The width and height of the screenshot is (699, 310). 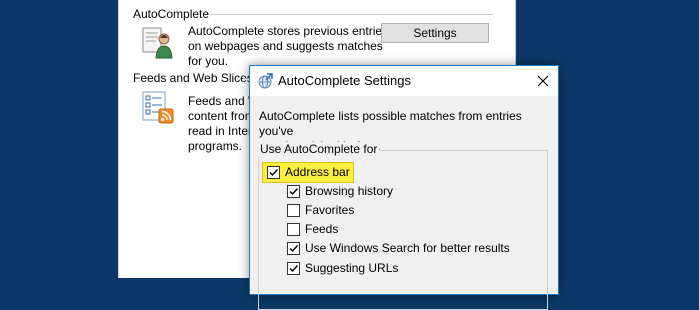 I want to click on dialog-titlebar: AutoComplete Settings, so click(x=404, y=81).